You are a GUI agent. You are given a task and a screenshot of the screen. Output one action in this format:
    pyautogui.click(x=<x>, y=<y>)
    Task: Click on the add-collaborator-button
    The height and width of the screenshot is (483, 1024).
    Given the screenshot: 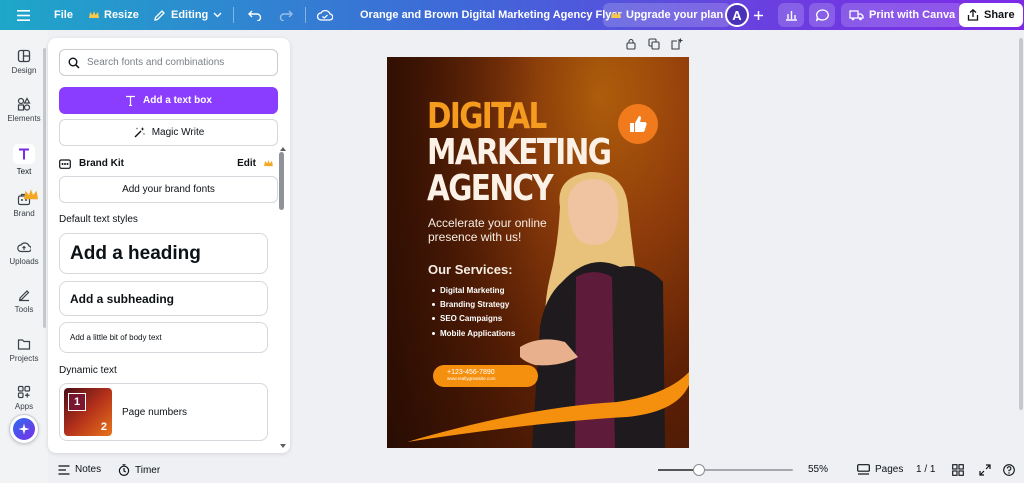 What is the action you would take?
    pyautogui.click(x=758, y=15)
    